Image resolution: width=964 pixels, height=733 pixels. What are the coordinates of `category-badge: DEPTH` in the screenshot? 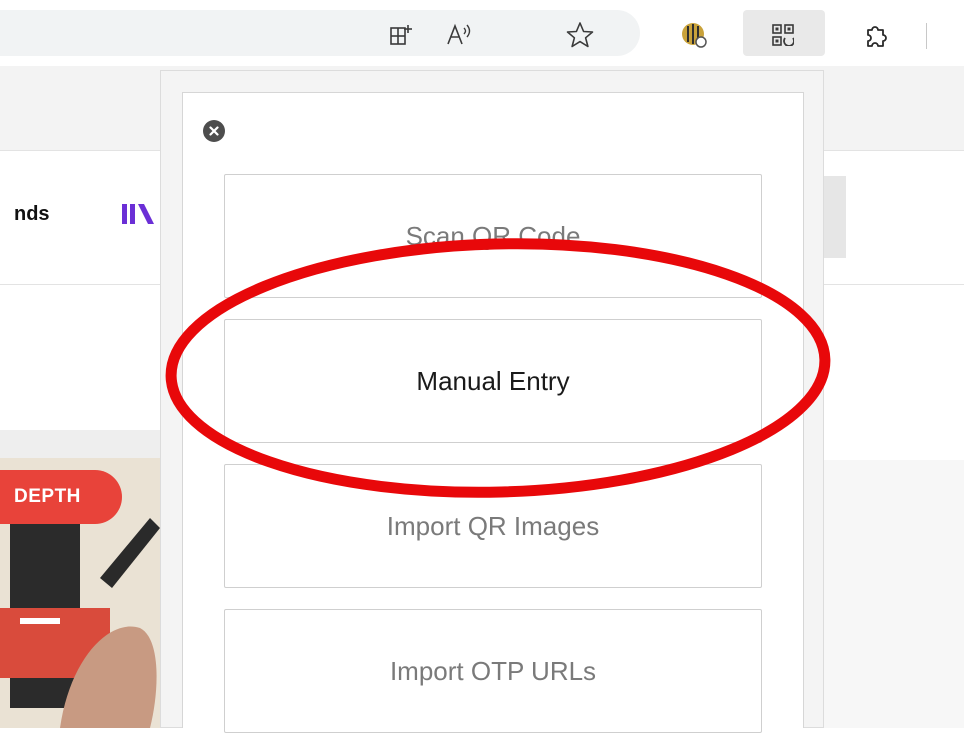 It's located at (61, 497).